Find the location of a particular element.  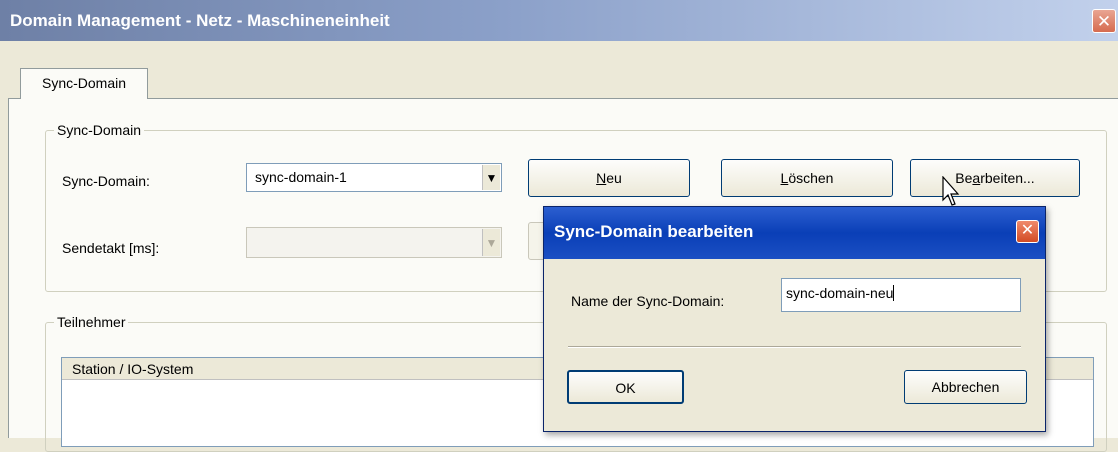

text-caret is located at coordinates (894, 293).